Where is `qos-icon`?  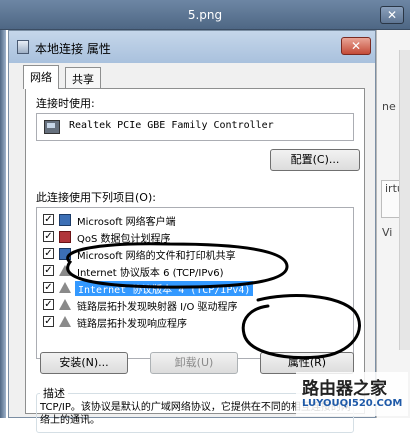 qos-icon is located at coordinates (65, 237).